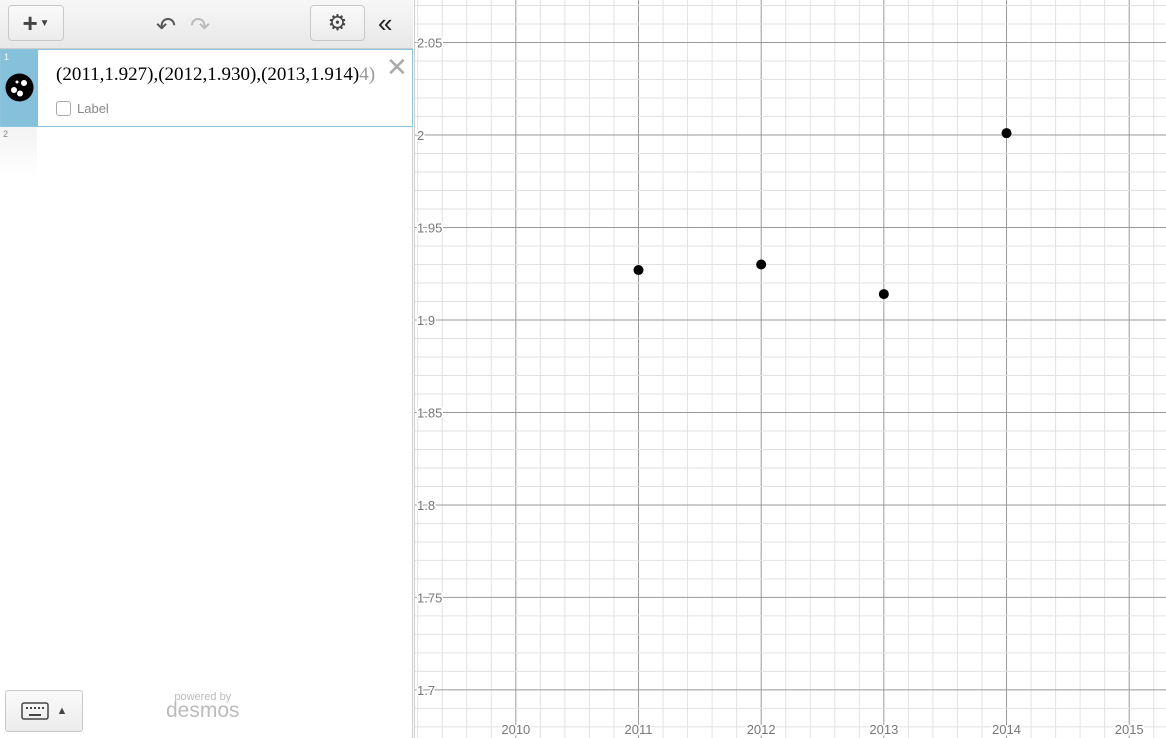 Image resolution: width=1166 pixels, height=738 pixels. What do you see at coordinates (429, 43) in the screenshot?
I see `y-tick-label: 2.05` at bounding box center [429, 43].